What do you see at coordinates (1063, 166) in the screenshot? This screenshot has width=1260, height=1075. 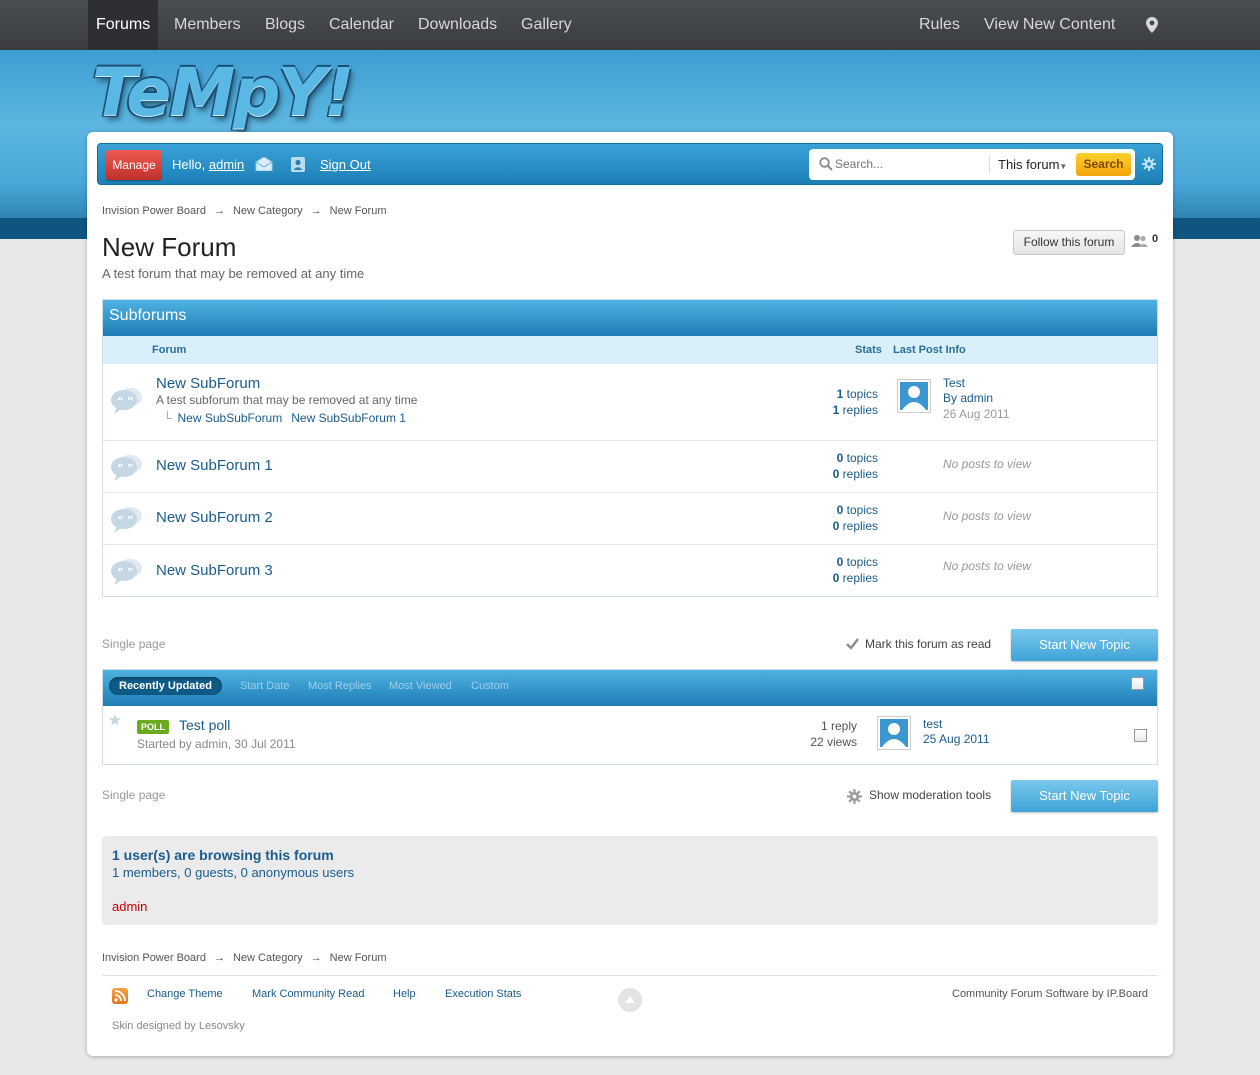 I see `dropdown-arrow-icon: ▼` at bounding box center [1063, 166].